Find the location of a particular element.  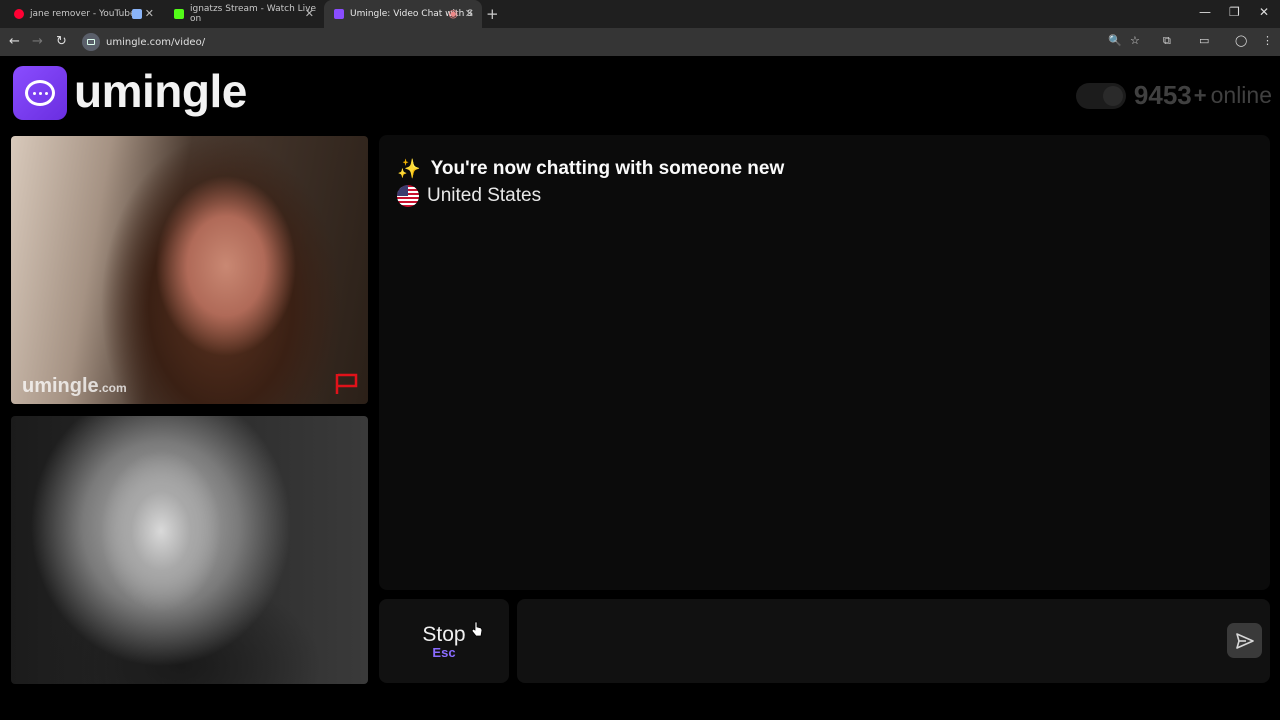

close-window-icon: ✕ is located at coordinates (1264, 12).